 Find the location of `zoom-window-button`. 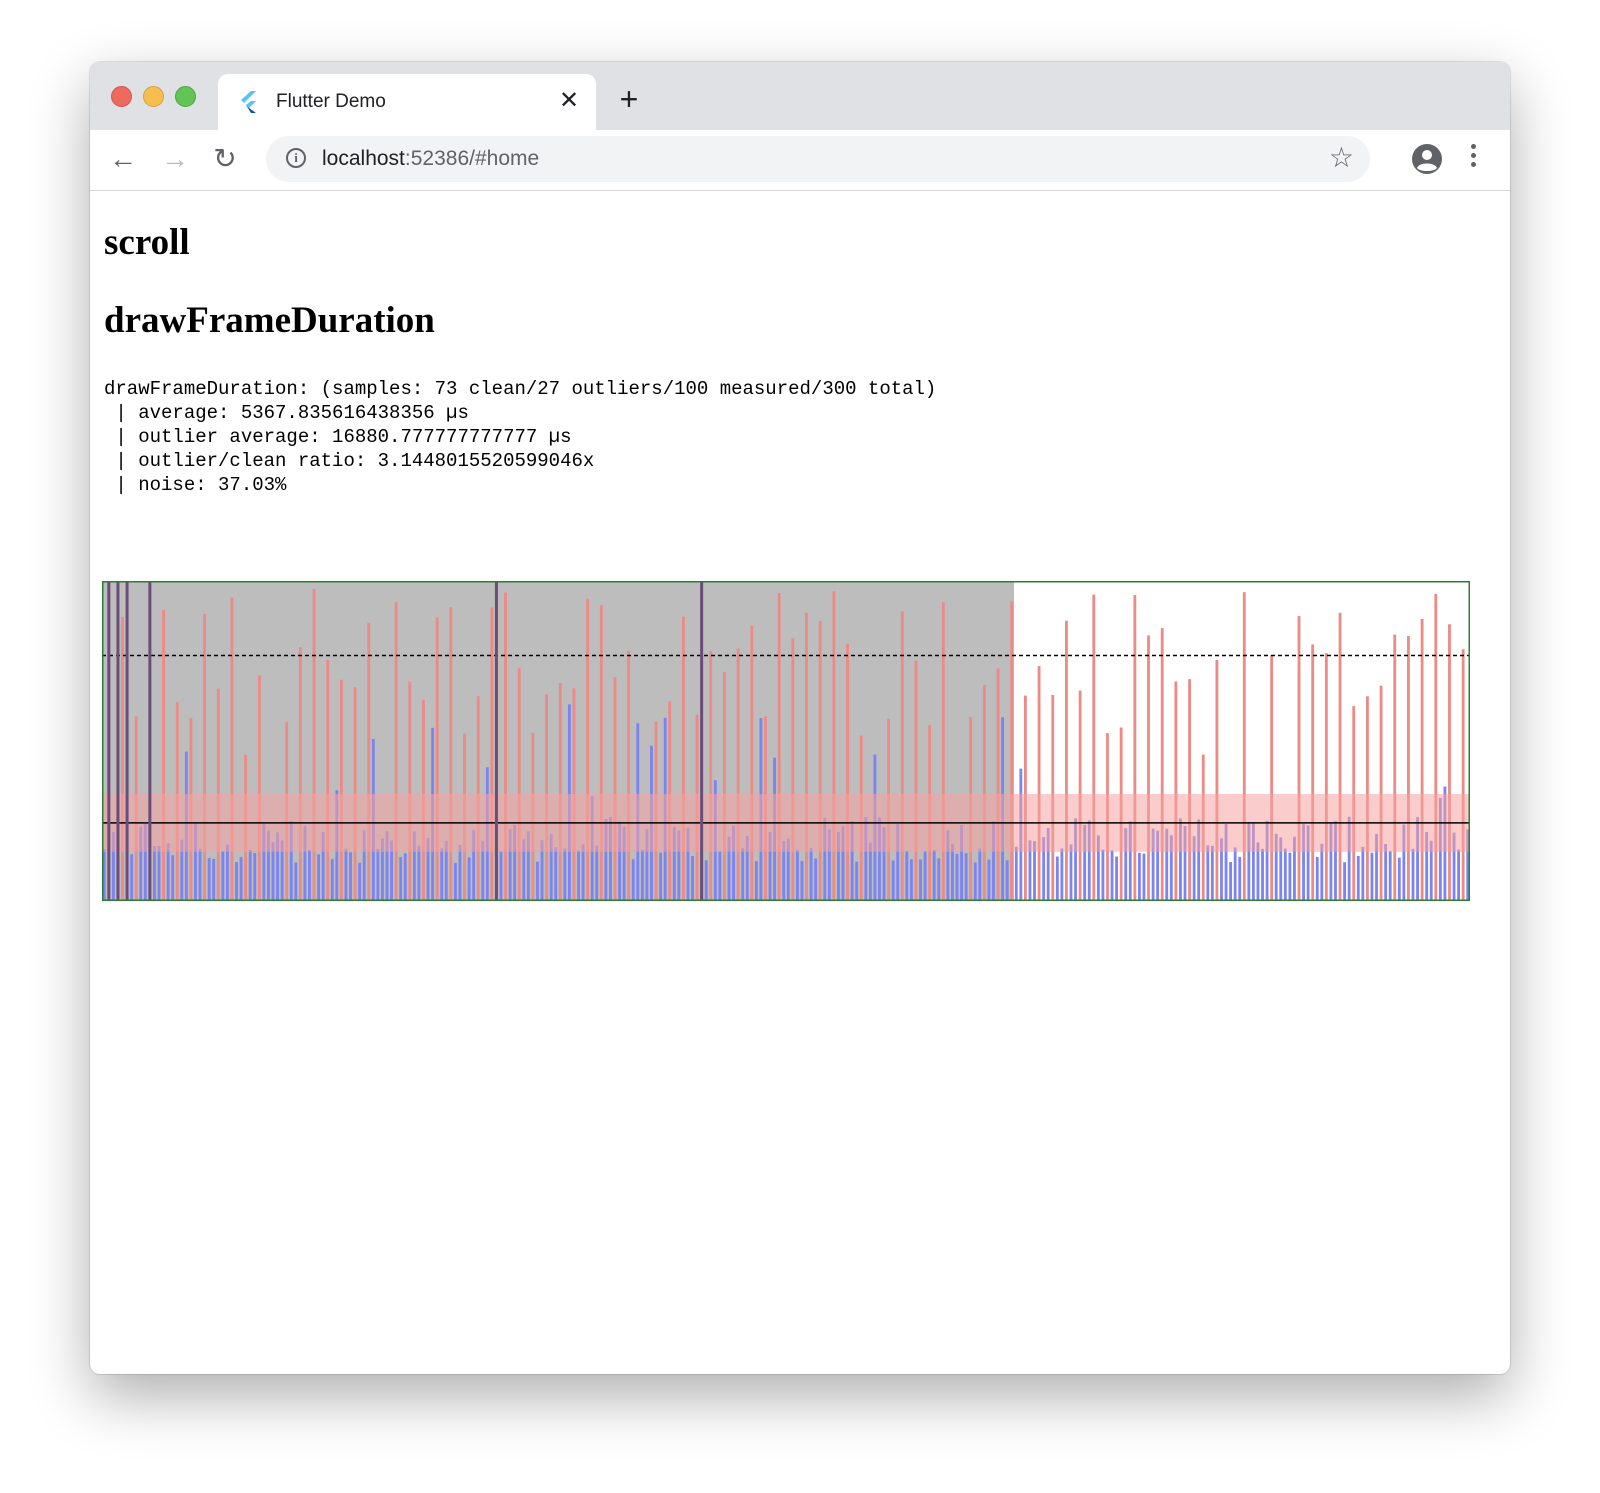

zoom-window-button is located at coordinates (185, 96).